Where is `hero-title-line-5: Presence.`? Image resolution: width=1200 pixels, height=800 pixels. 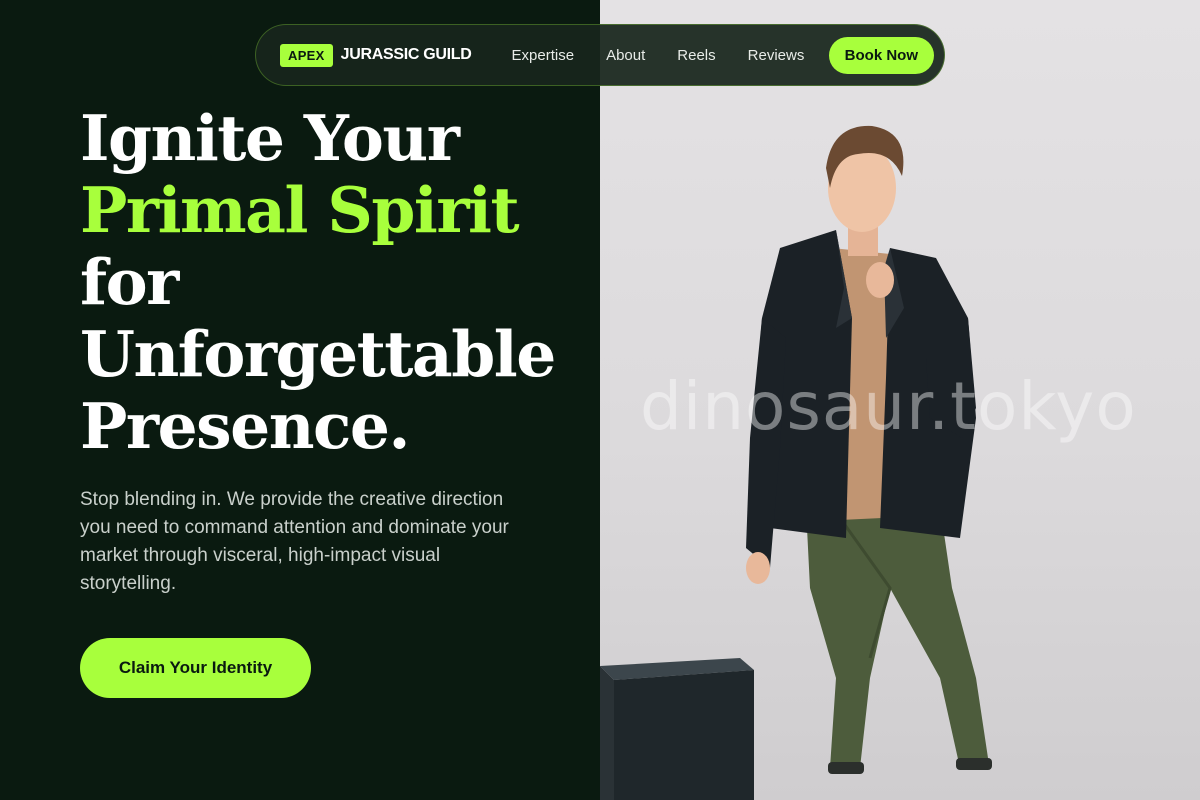
hero-title-line-5: Presence. is located at coordinates (245, 426).